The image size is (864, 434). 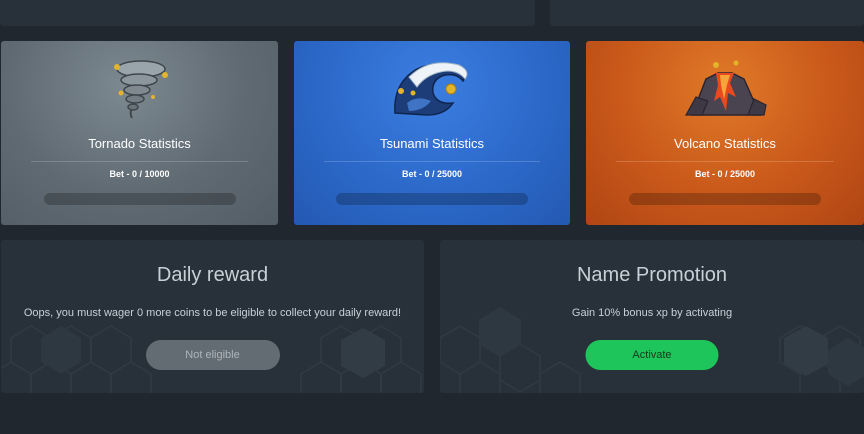 What do you see at coordinates (431, 89) in the screenshot?
I see `tsunami-wave-icon` at bounding box center [431, 89].